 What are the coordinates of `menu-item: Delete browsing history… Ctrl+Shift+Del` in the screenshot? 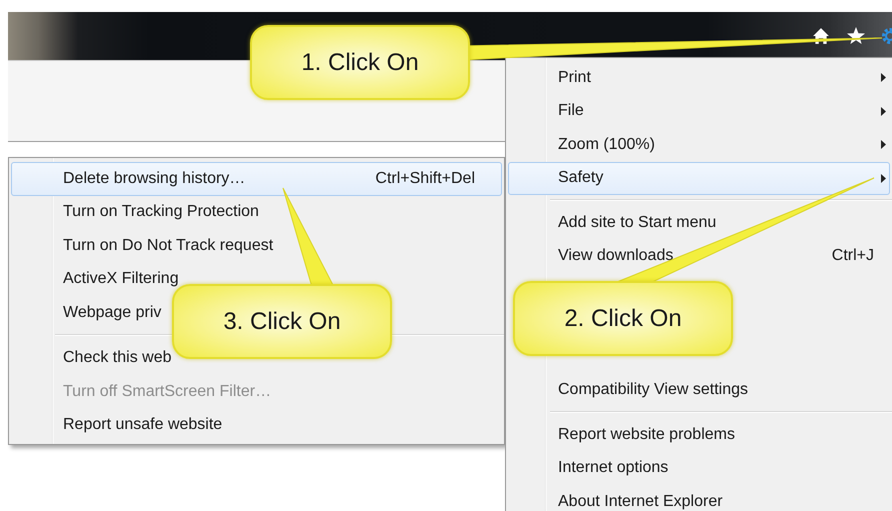 It's located at (256, 179).